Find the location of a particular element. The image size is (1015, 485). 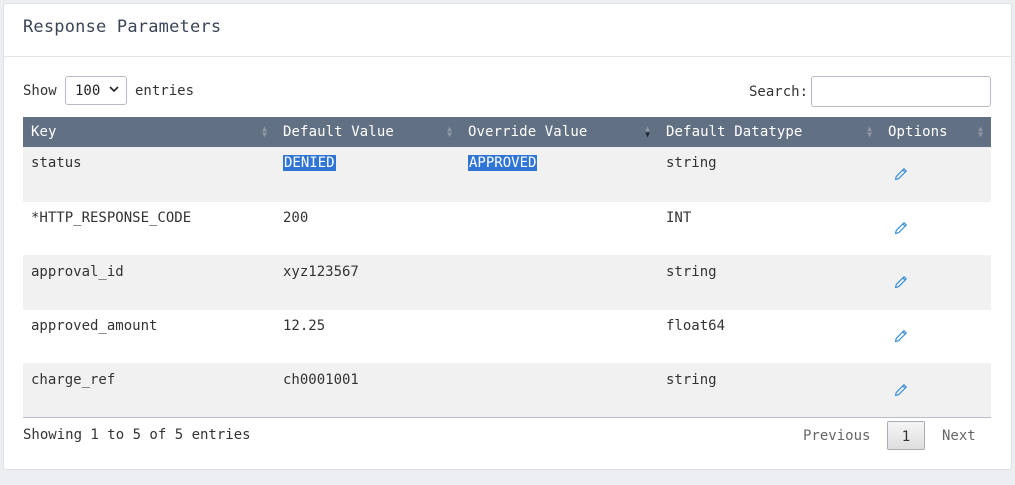

search-input is located at coordinates (901, 91).